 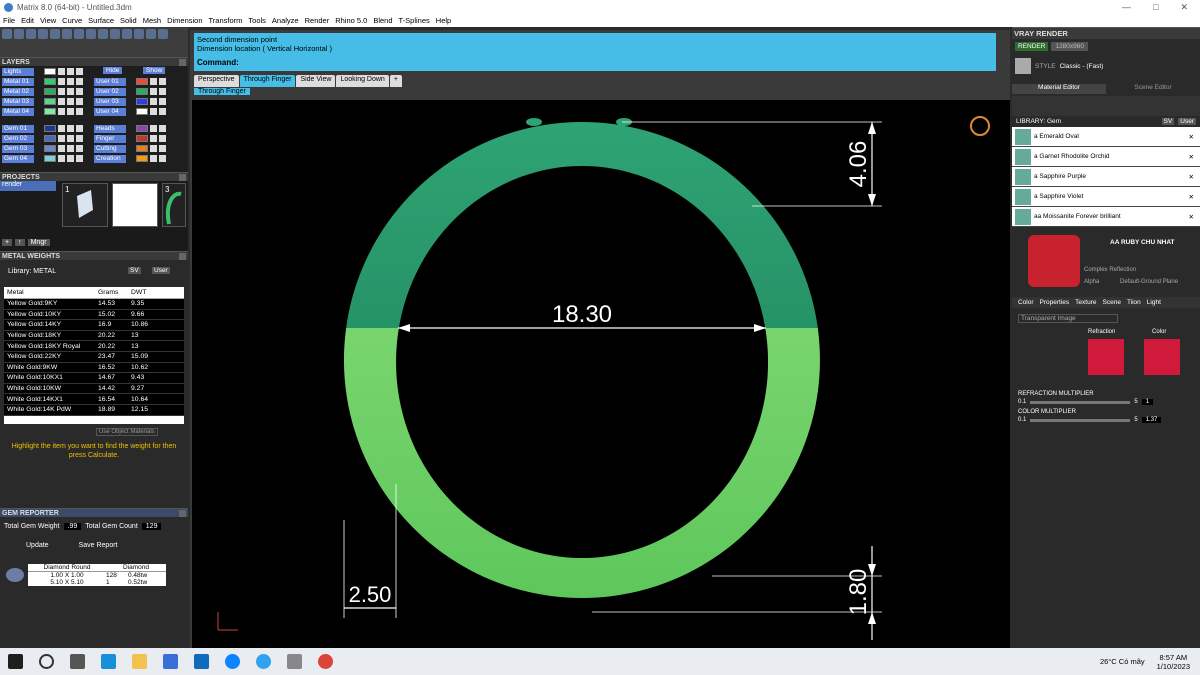 What do you see at coordinates (20, 242) in the screenshot?
I see `up-project-button: ↑` at bounding box center [20, 242].